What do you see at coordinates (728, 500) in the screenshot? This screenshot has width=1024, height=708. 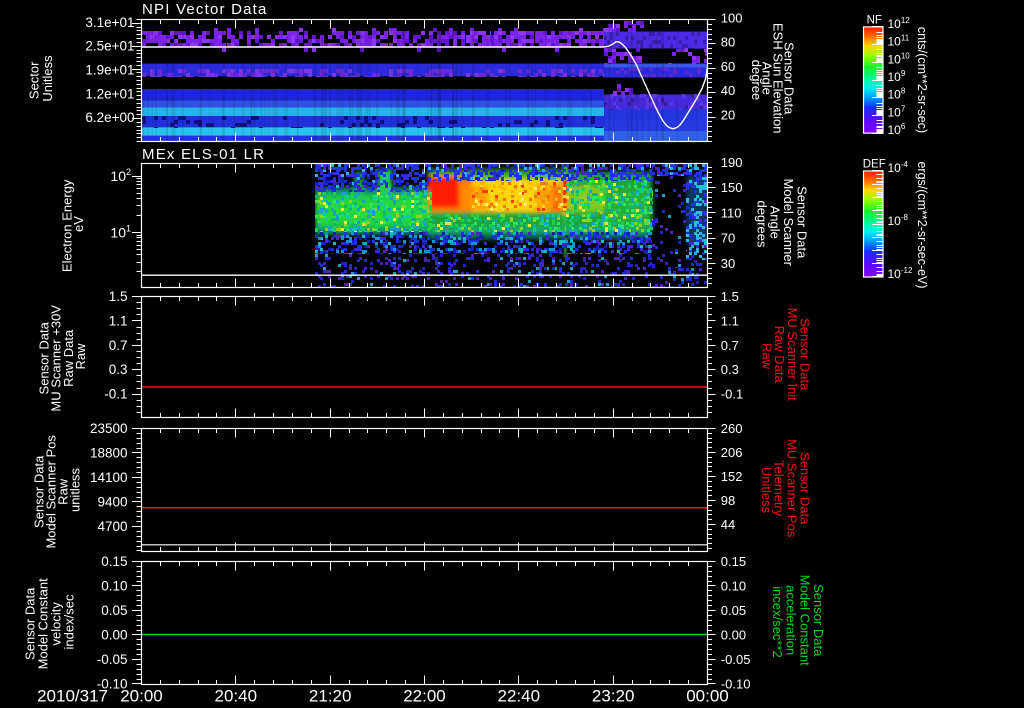 I see `svg-text: 98` at bounding box center [728, 500].